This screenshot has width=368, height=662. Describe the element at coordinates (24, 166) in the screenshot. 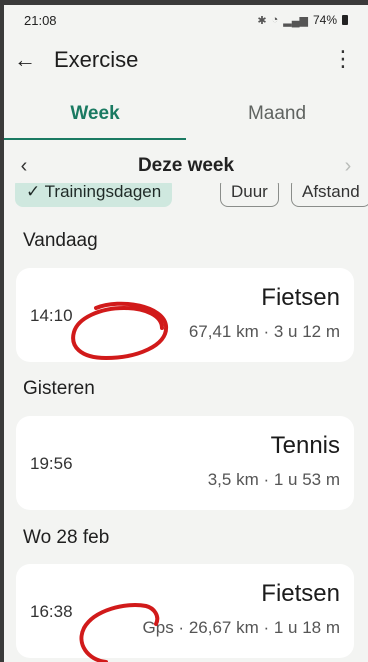

I see `chevron-left-icon: ‹` at that location.